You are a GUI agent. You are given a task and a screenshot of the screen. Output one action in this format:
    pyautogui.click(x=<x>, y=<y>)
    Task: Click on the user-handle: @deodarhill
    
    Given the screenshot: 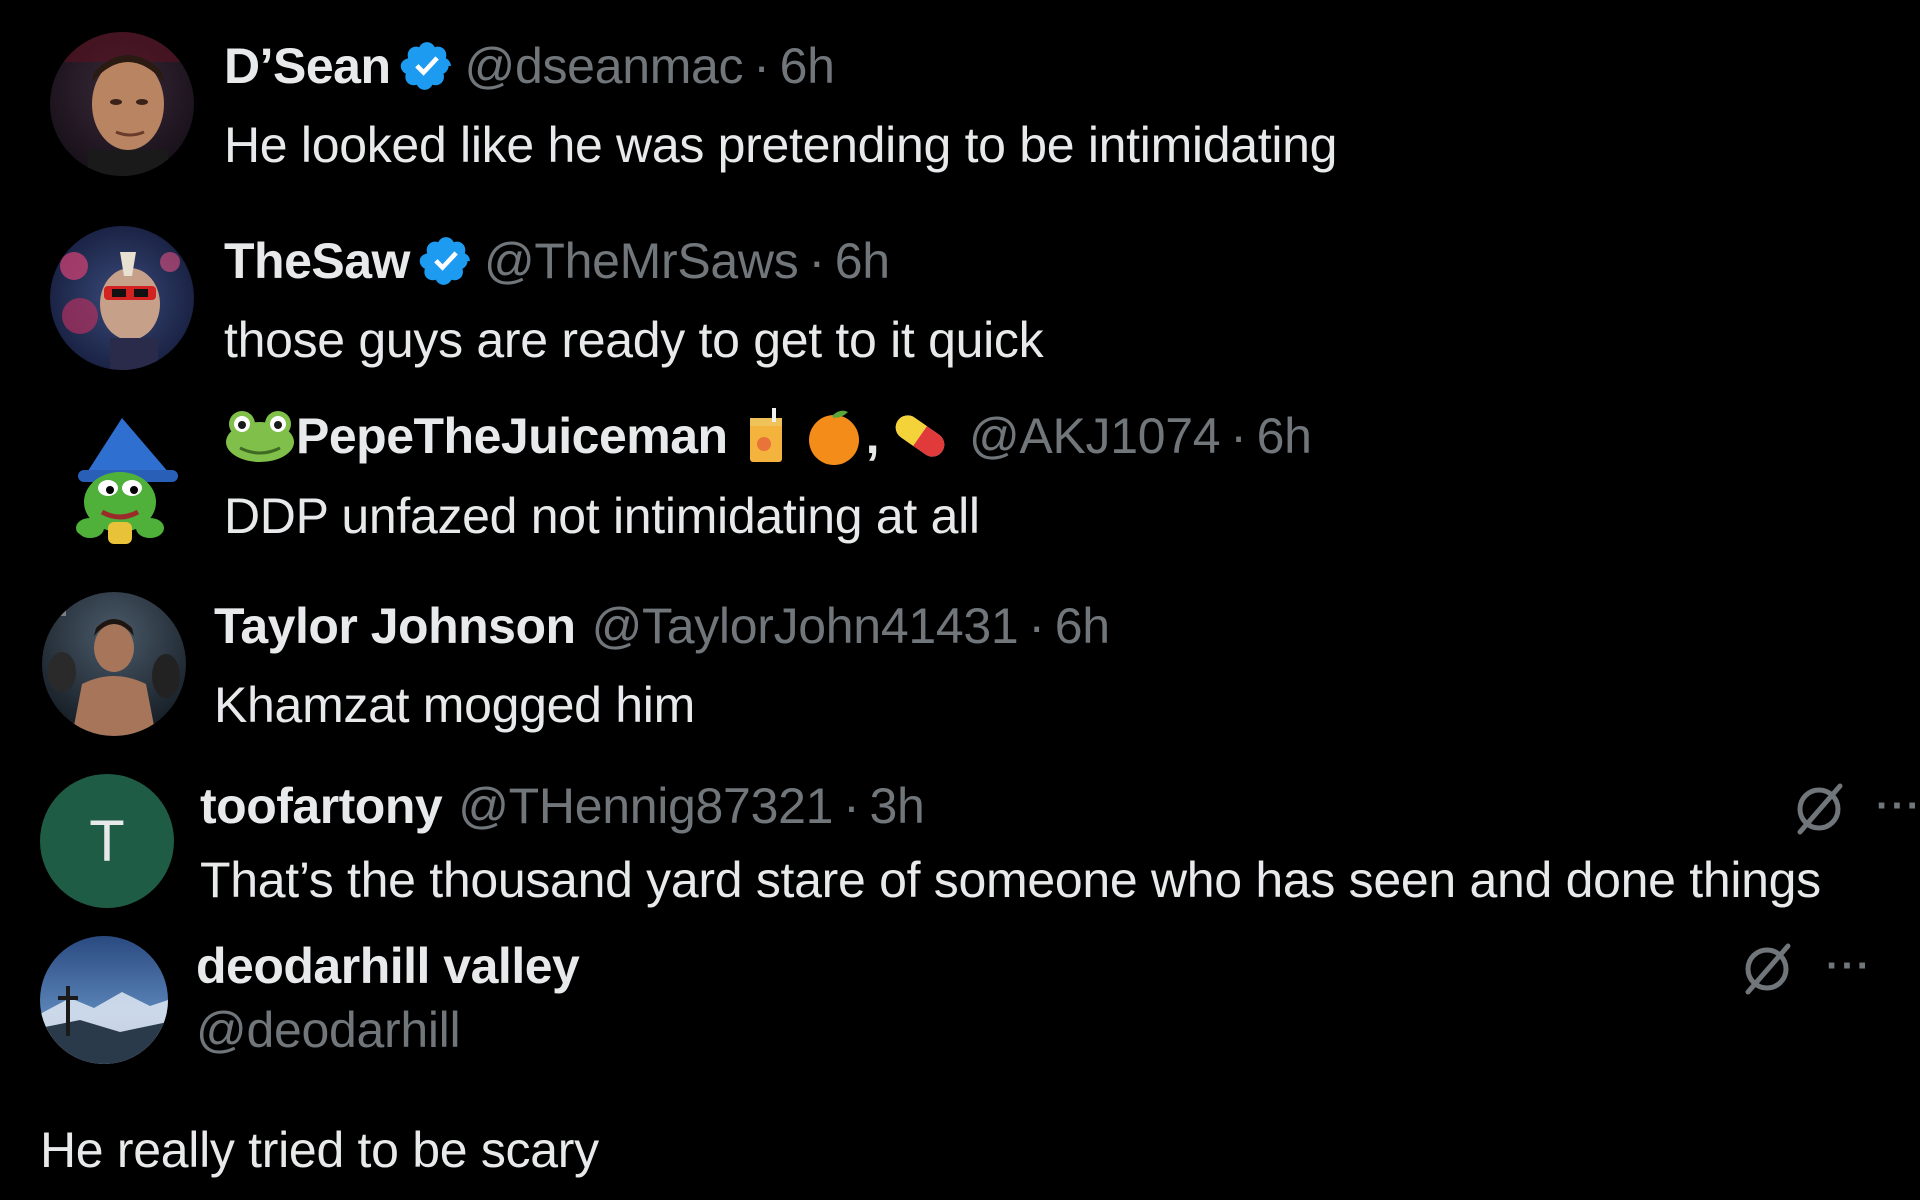 What is the action you would take?
    pyautogui.click(x=328, y=1030)
    